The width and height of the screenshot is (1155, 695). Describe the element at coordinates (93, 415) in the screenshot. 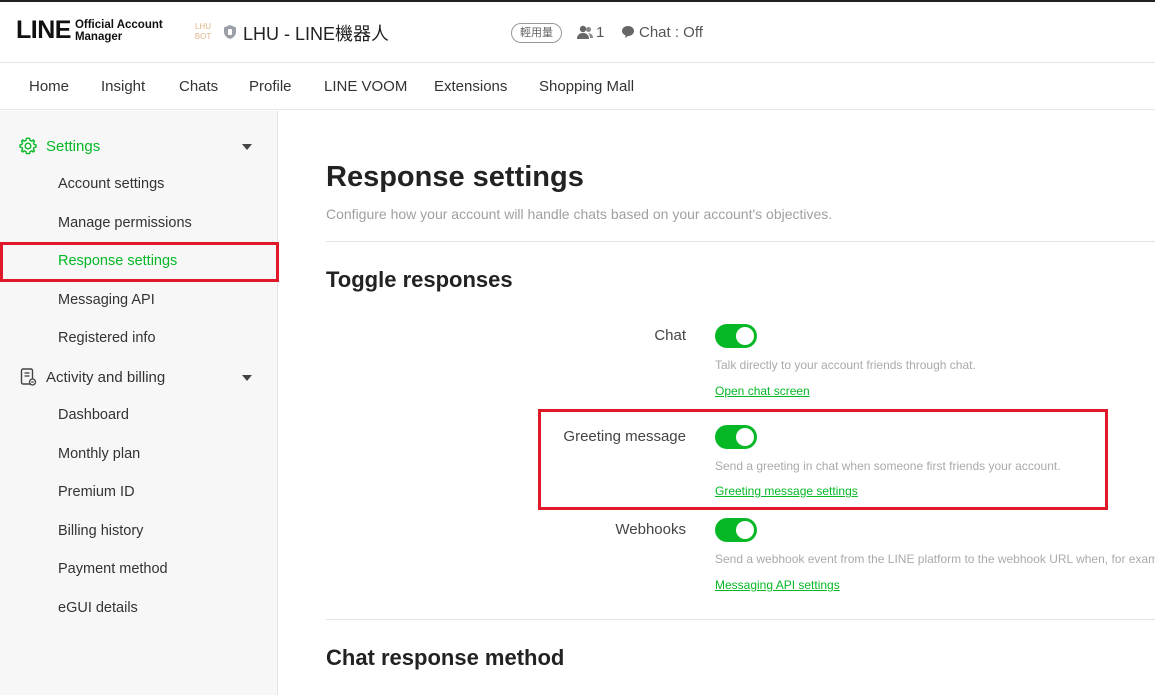

I see `sidebar-item-dashboard: Dashboard` at that location.